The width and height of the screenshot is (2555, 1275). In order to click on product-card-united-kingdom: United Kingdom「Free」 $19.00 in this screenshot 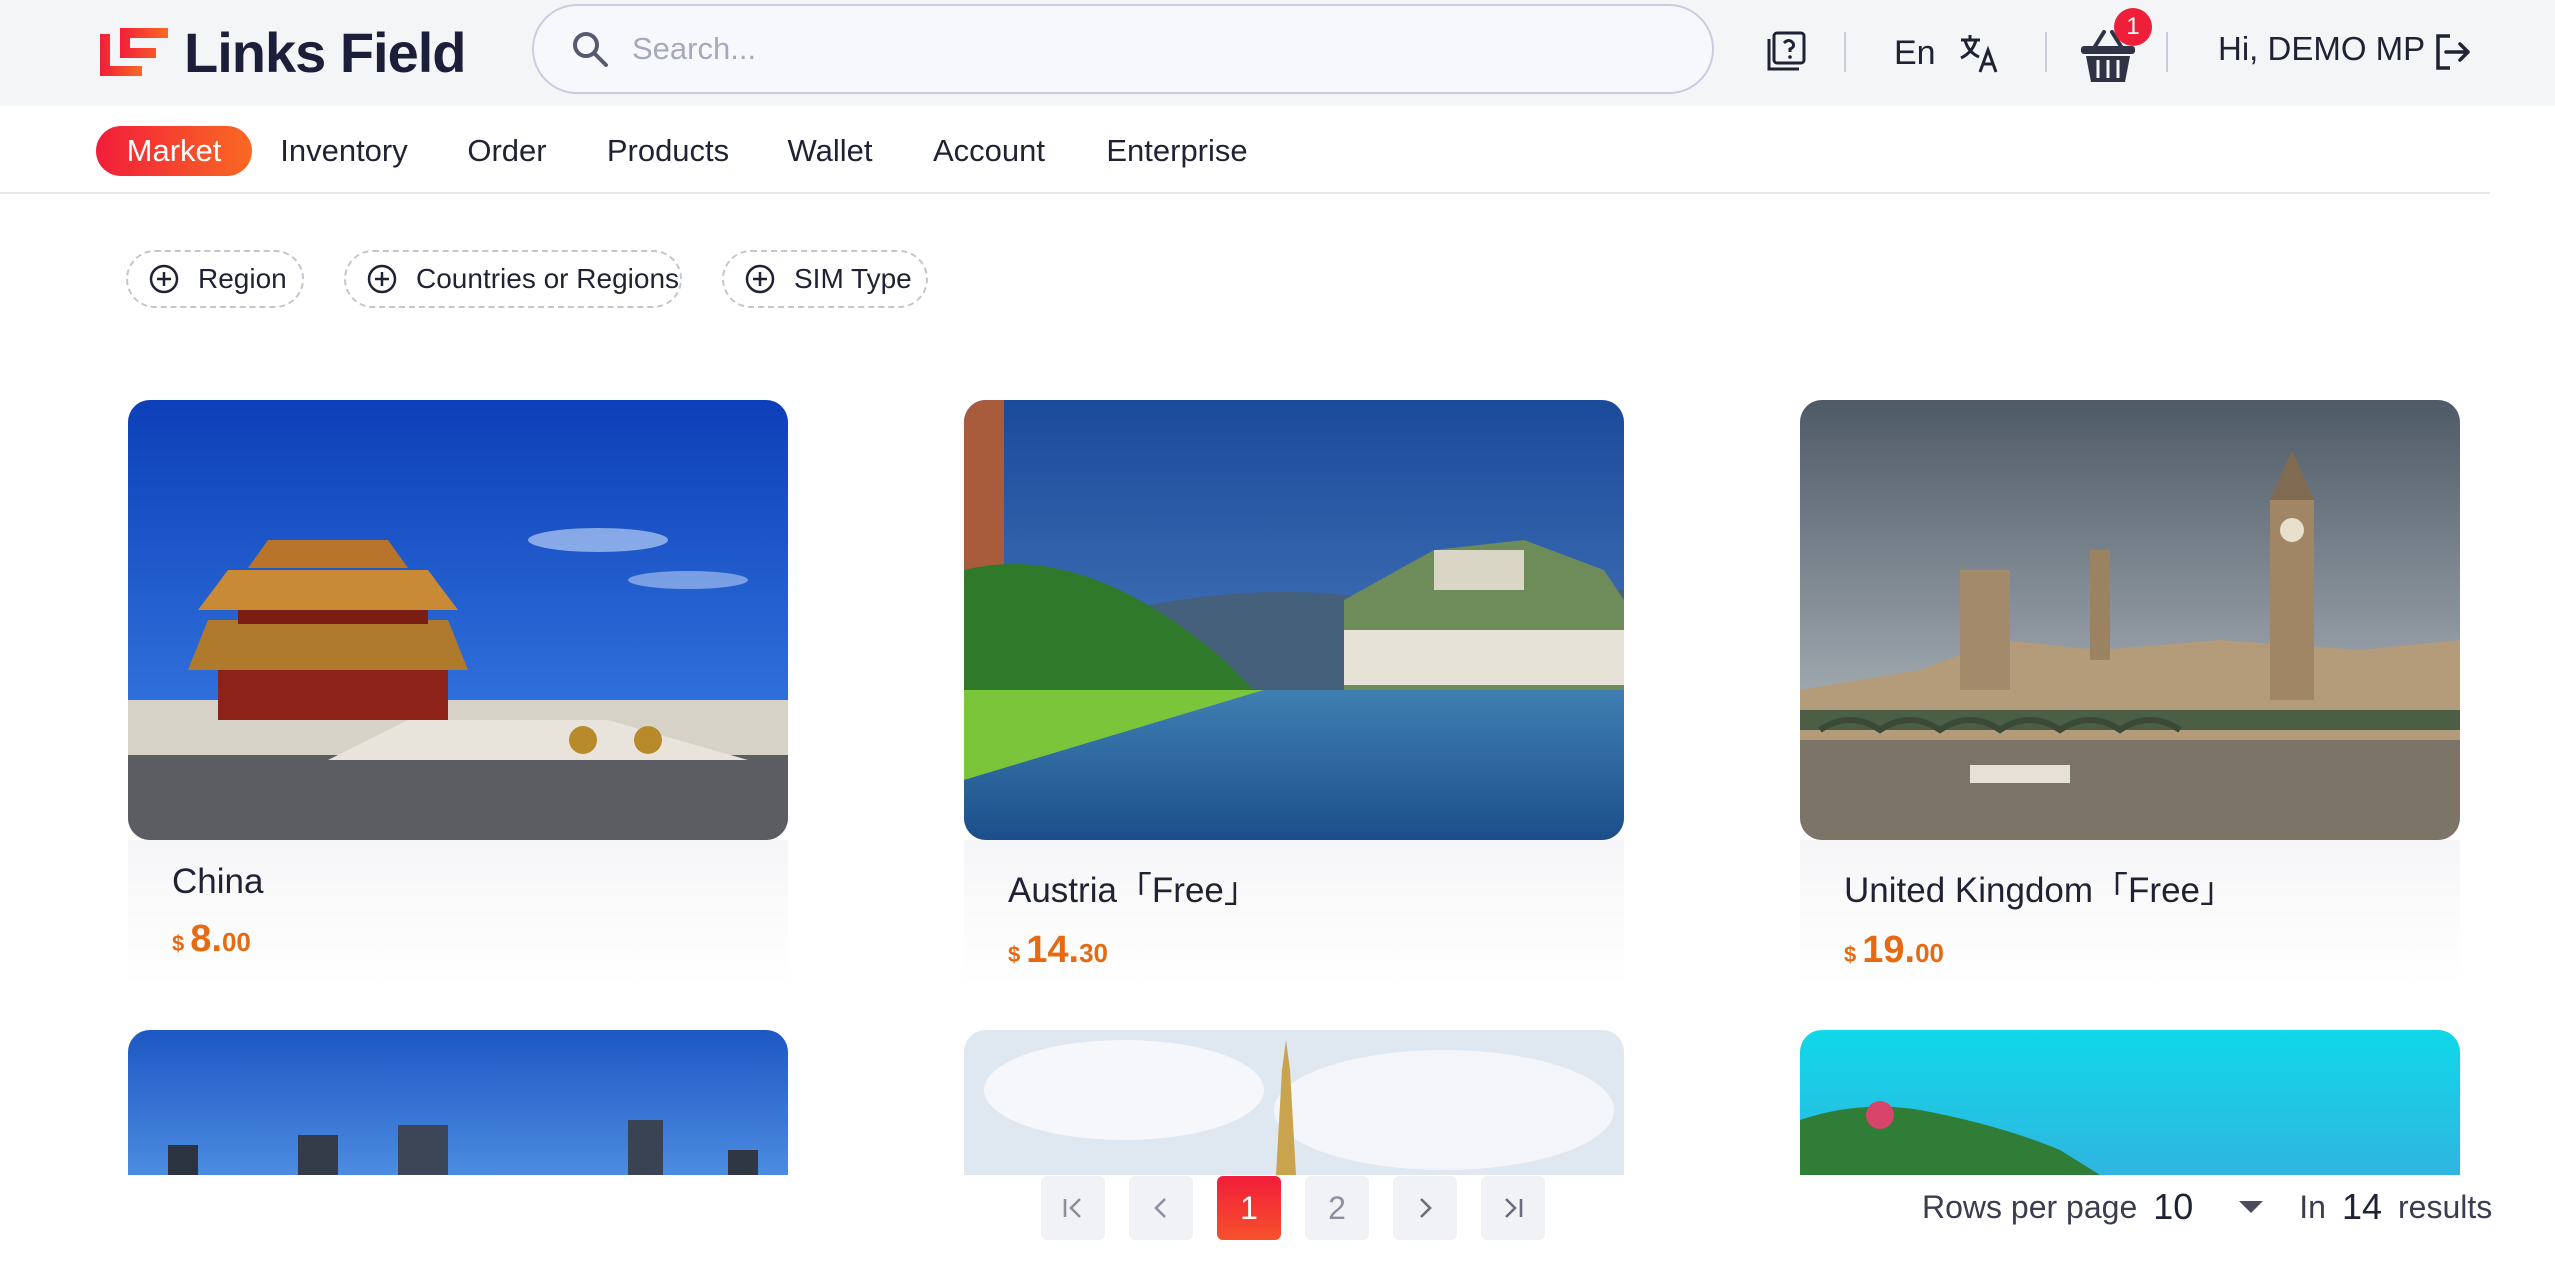, I will do `click(2130, 694)`.